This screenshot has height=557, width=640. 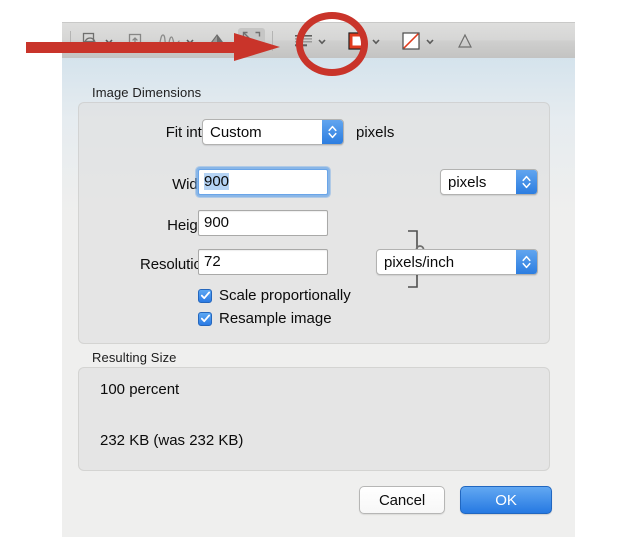 What do you see at coordinates (140, 389) in the screenshot?
I see `resulting-percent-text: 100 percent` at bounding box center [140, 389].